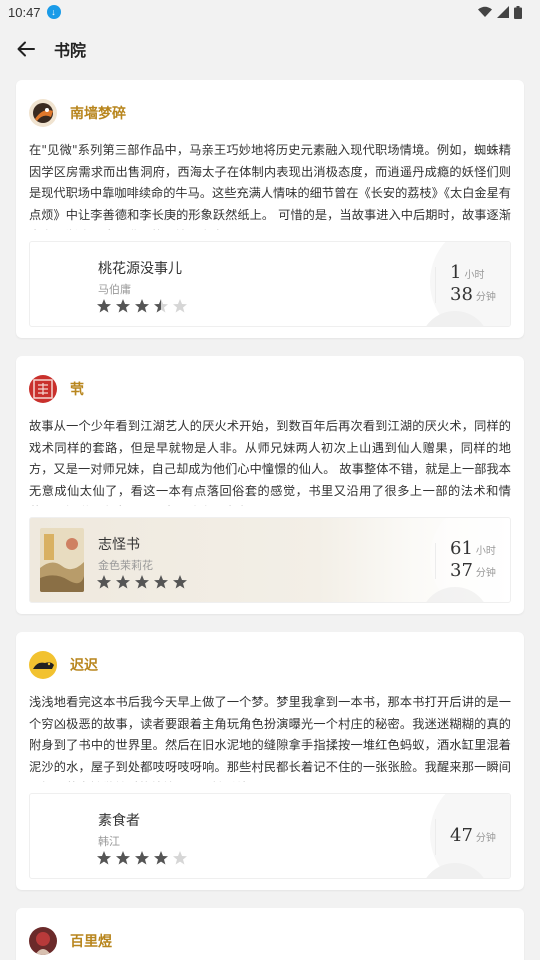 Image resolution: width=540 pixels, height=960 pixels. What do you see at coordinates (26, 49) in the screenshot?
I see `back-arrow-icon` at bounding box center [26, 49].